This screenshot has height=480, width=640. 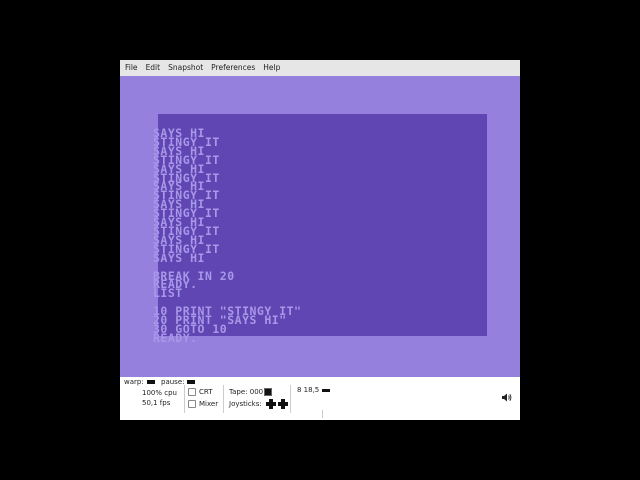 I want to click on joystick-status: Joysticks:, so click(x=258, y=404).